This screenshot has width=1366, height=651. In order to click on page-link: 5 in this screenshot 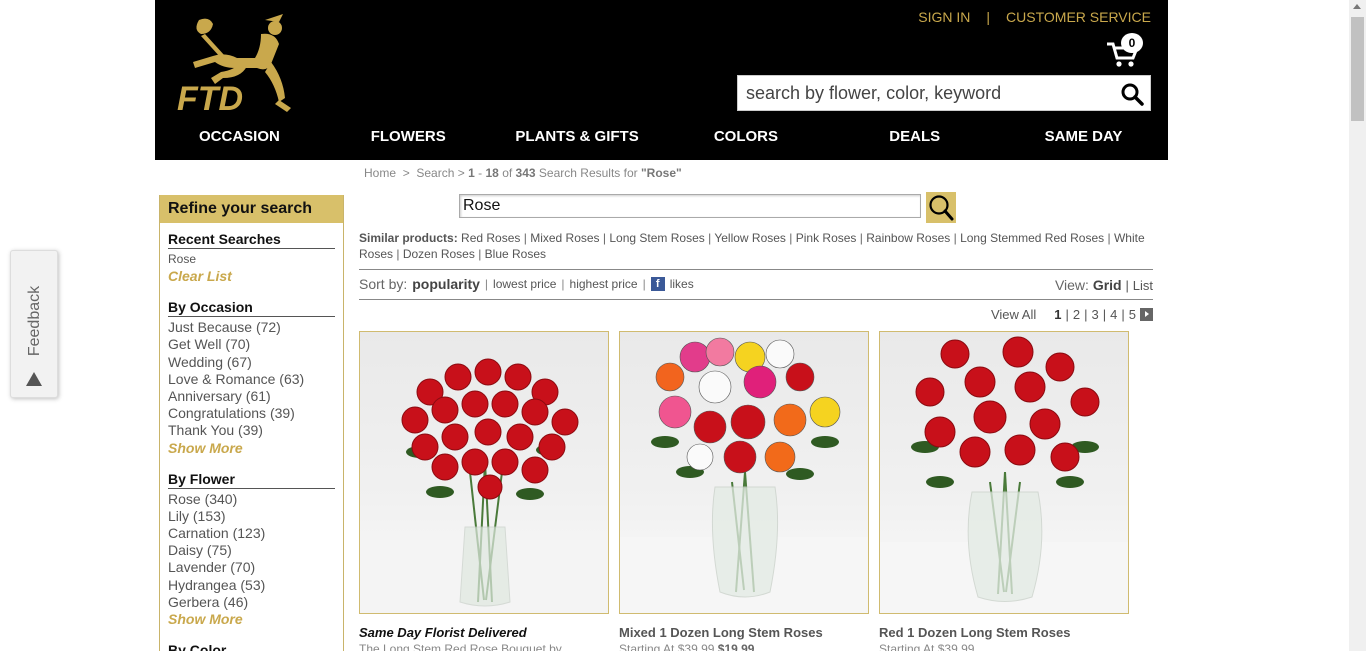, I will do `click(1132, 314)`.